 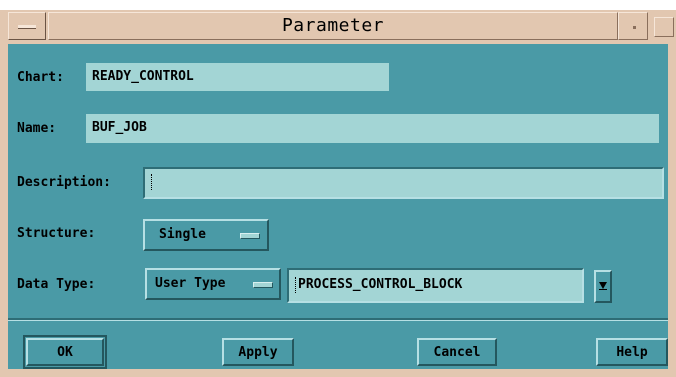 I want to click on user-type-value: PROCESS_CONTROL_BLOCK, so click(x=380, y=284).